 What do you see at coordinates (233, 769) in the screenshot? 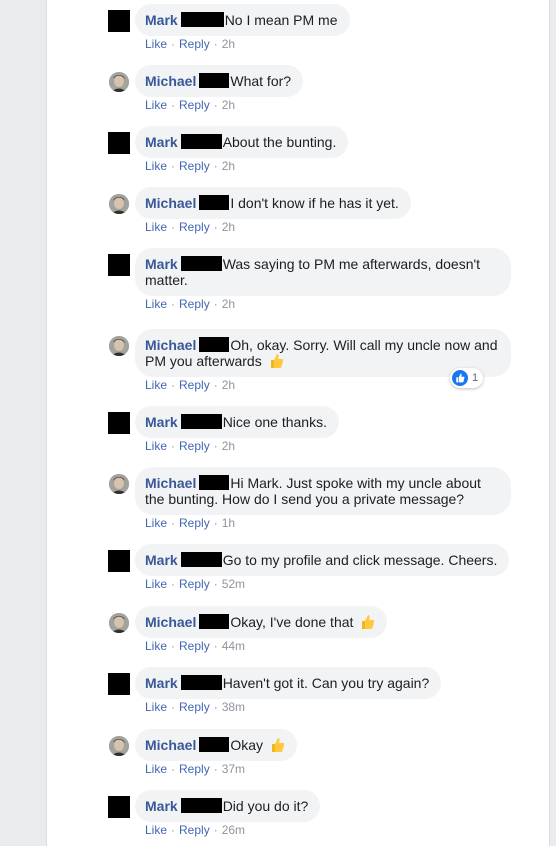
I see `timestamp: 37m` at bounding box center [233, 769].